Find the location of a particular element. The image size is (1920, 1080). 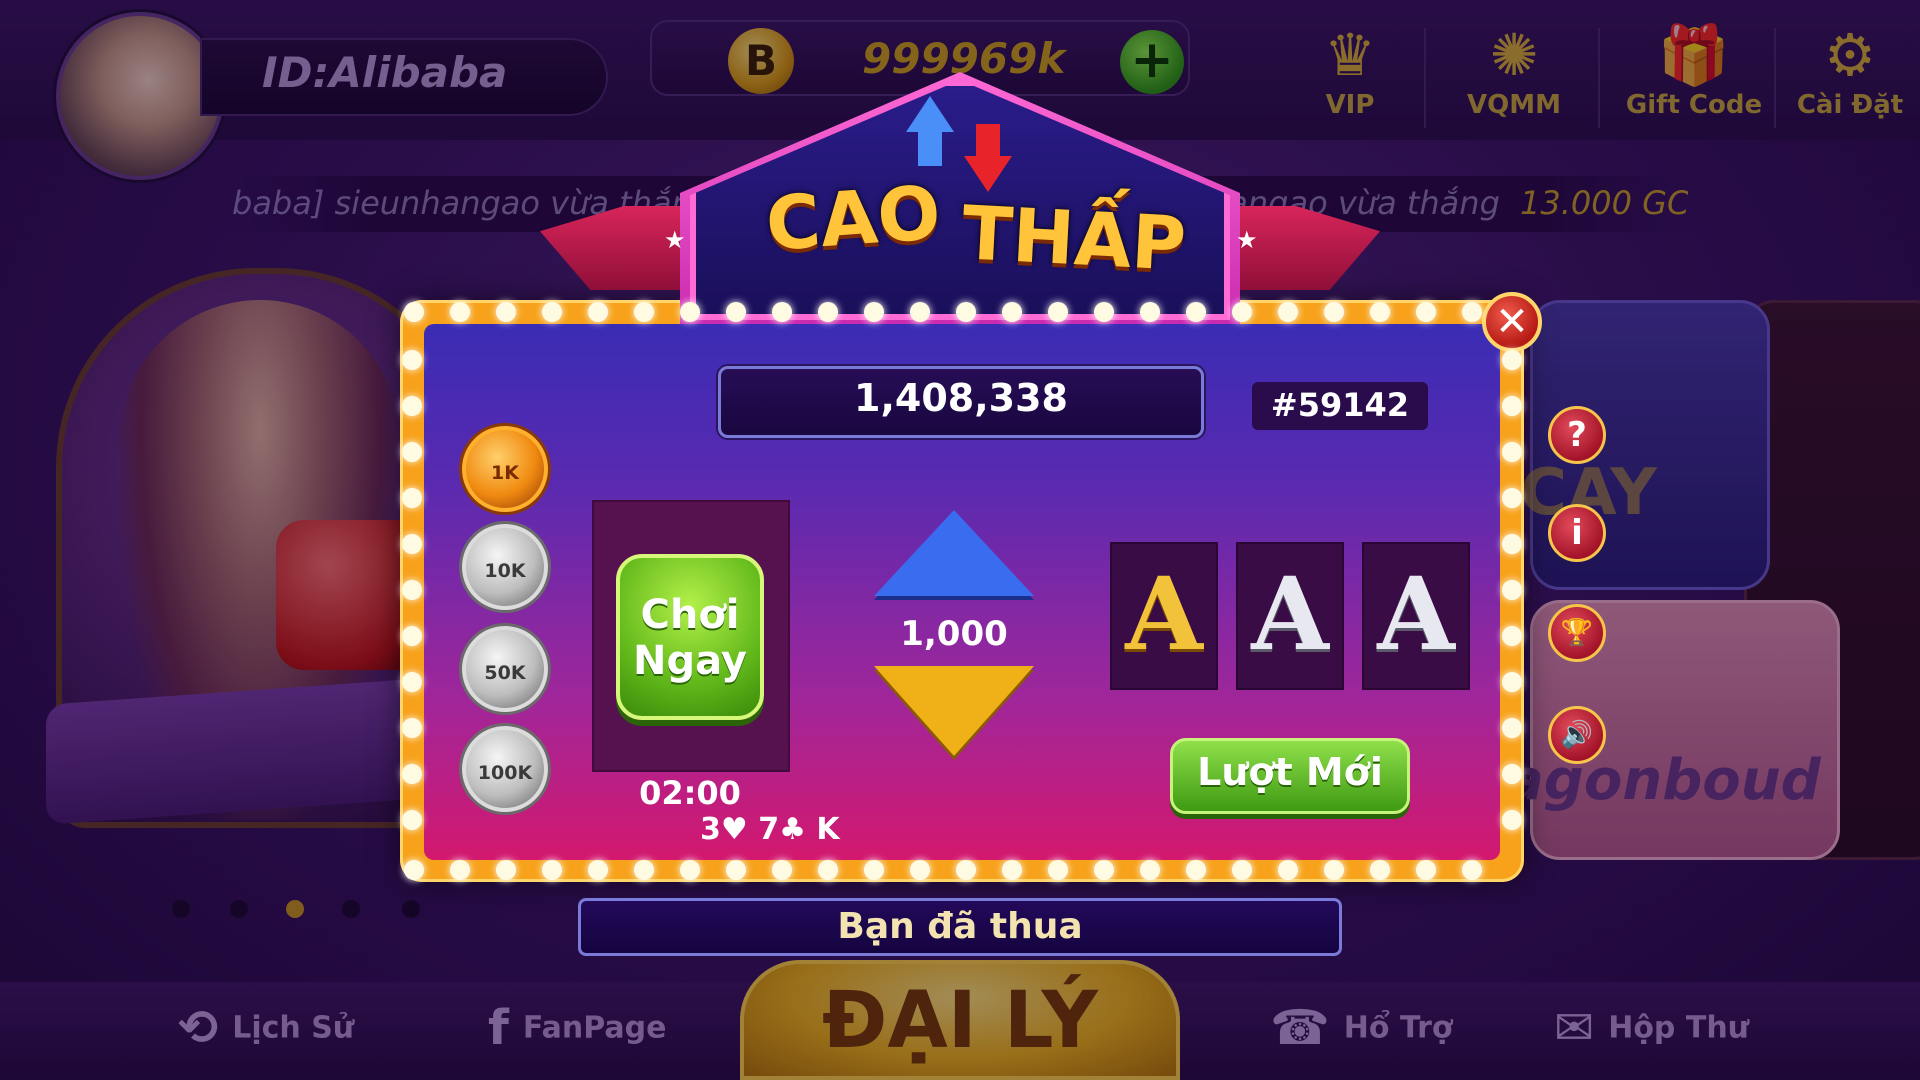

arrow-down-icon is located at coordinates (988, 174).